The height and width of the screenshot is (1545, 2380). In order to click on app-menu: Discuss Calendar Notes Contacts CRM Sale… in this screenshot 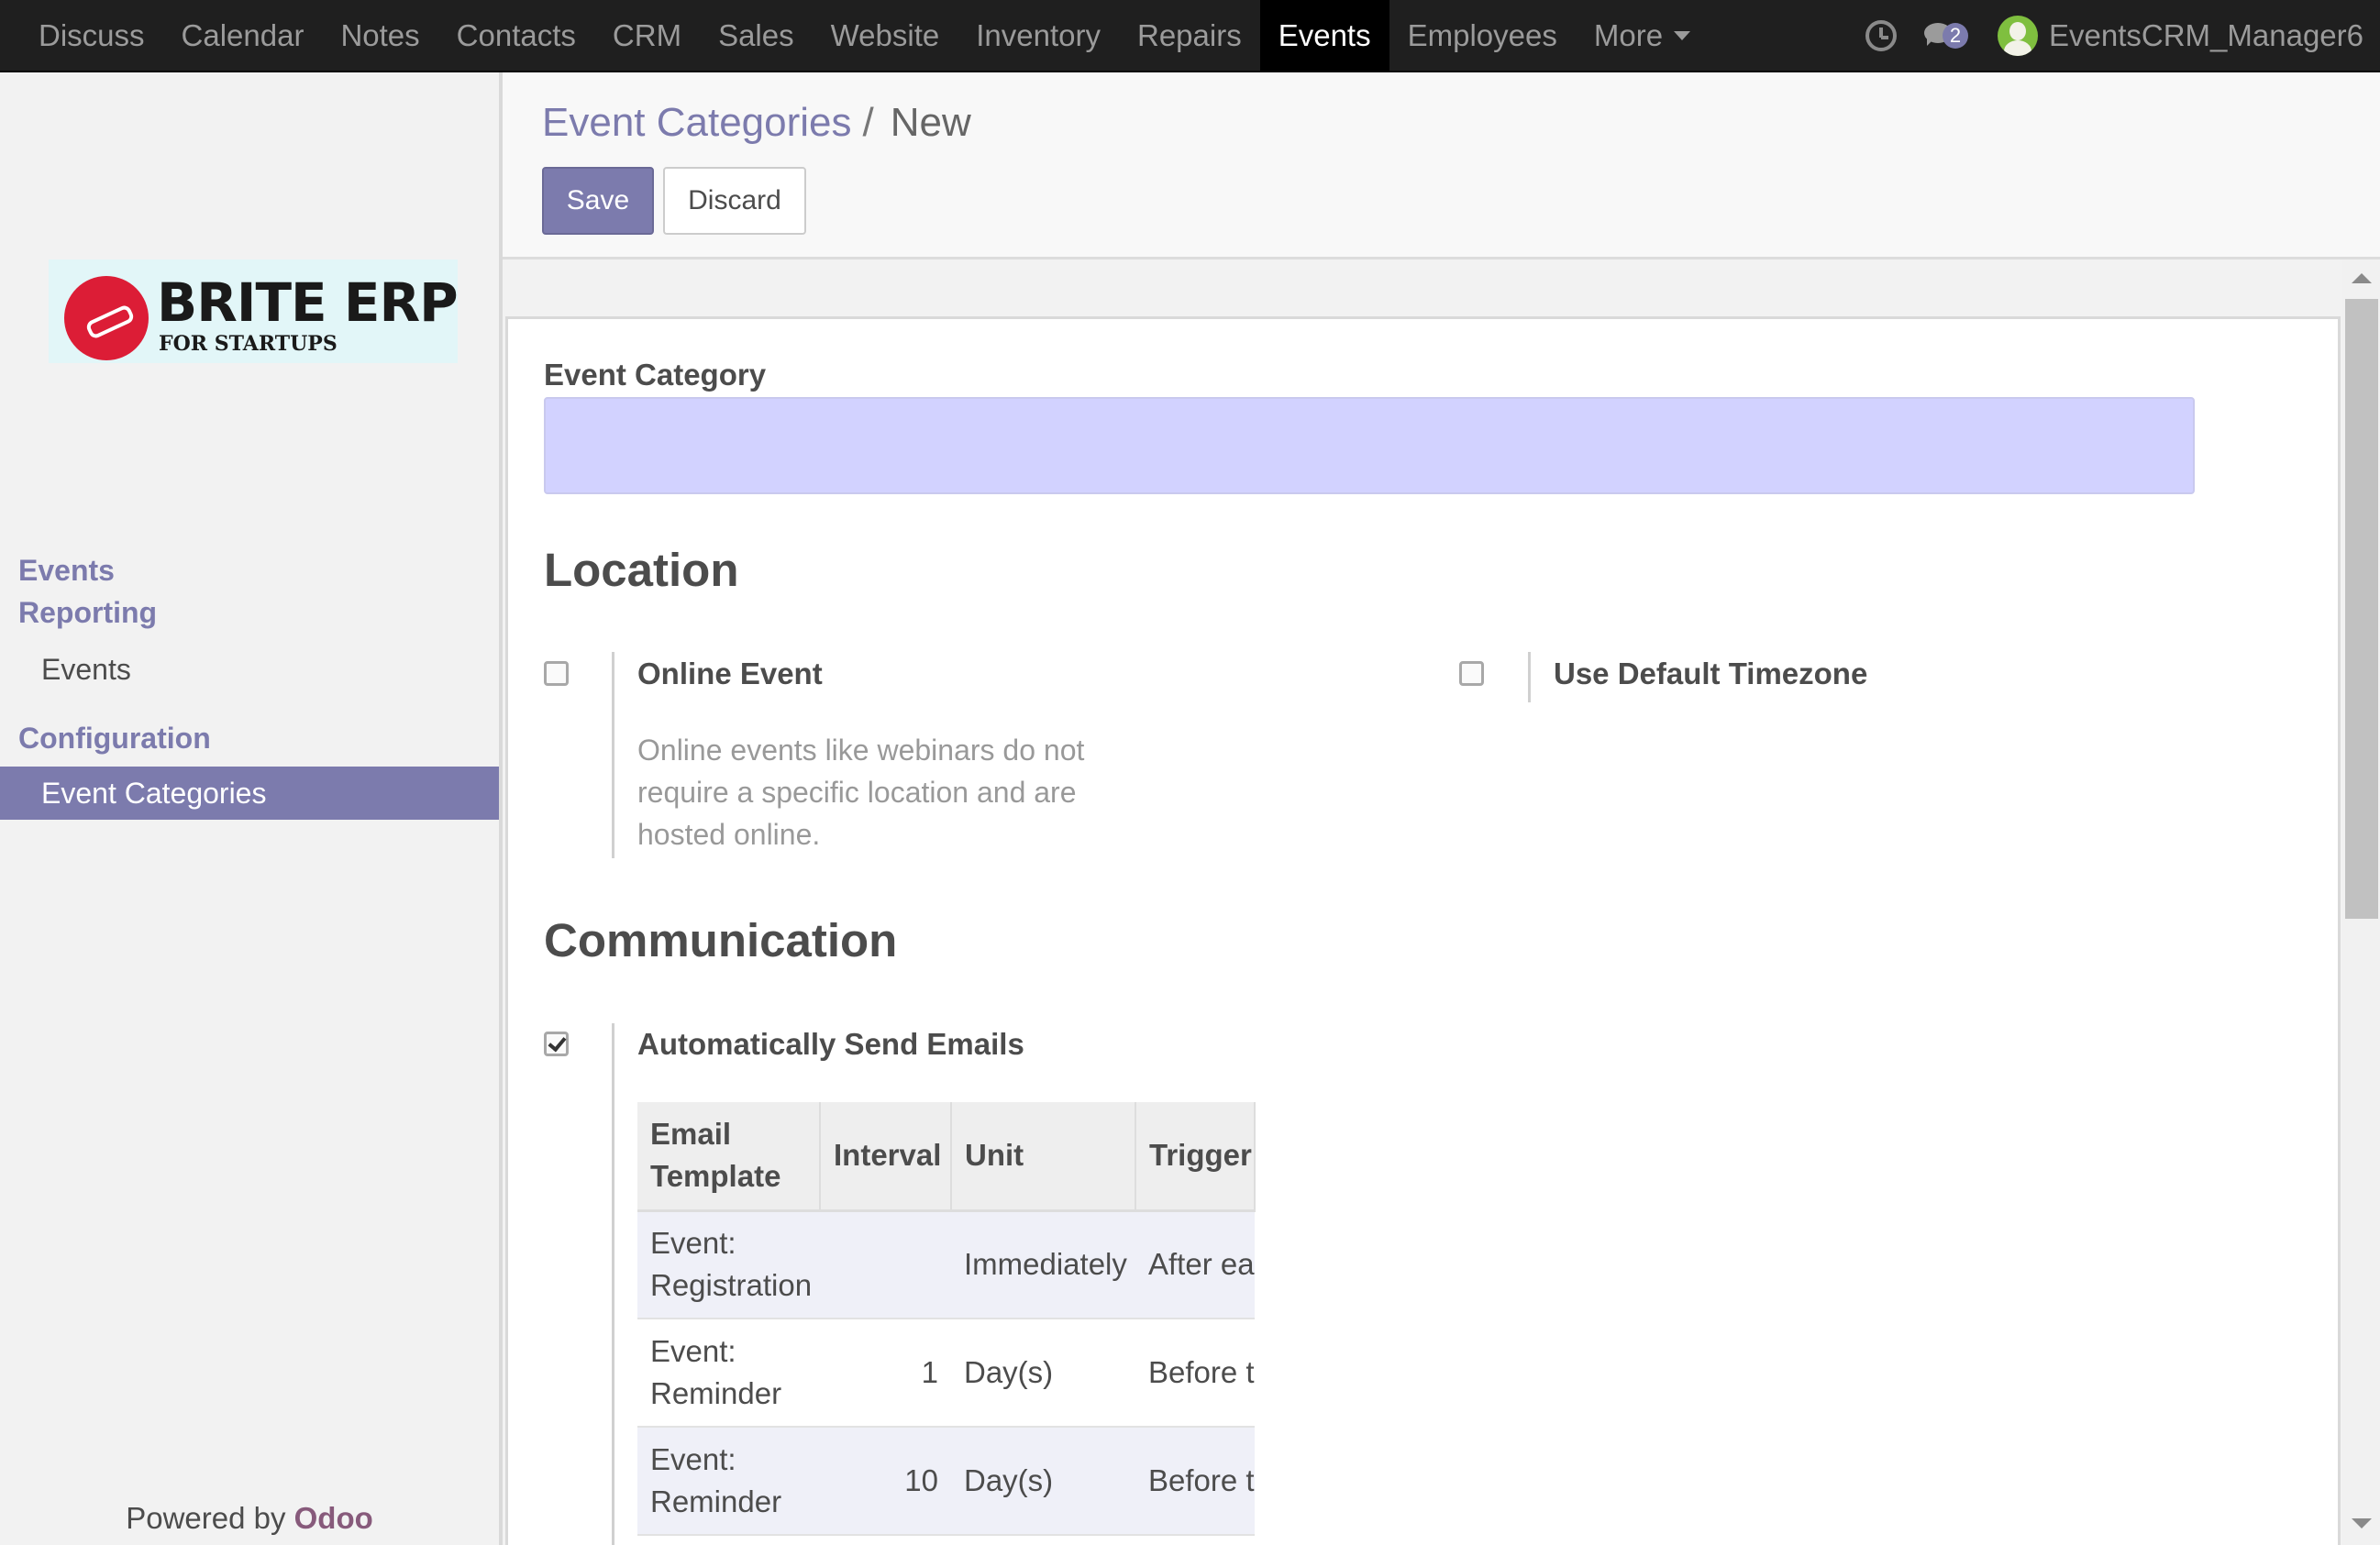, I will do `click(854, 35)`.